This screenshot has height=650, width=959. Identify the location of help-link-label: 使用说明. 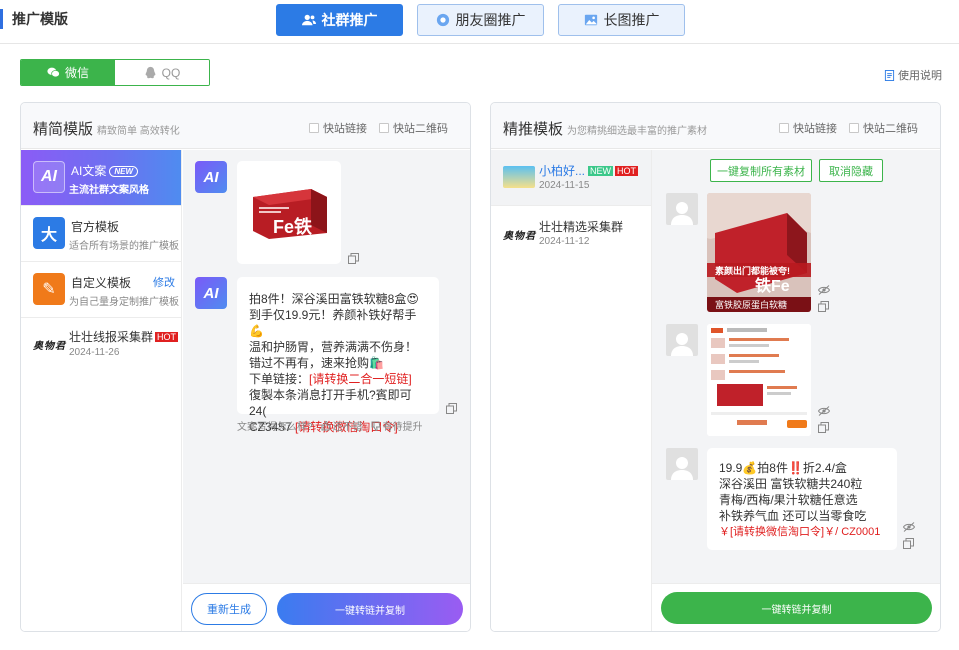
(920, 76).